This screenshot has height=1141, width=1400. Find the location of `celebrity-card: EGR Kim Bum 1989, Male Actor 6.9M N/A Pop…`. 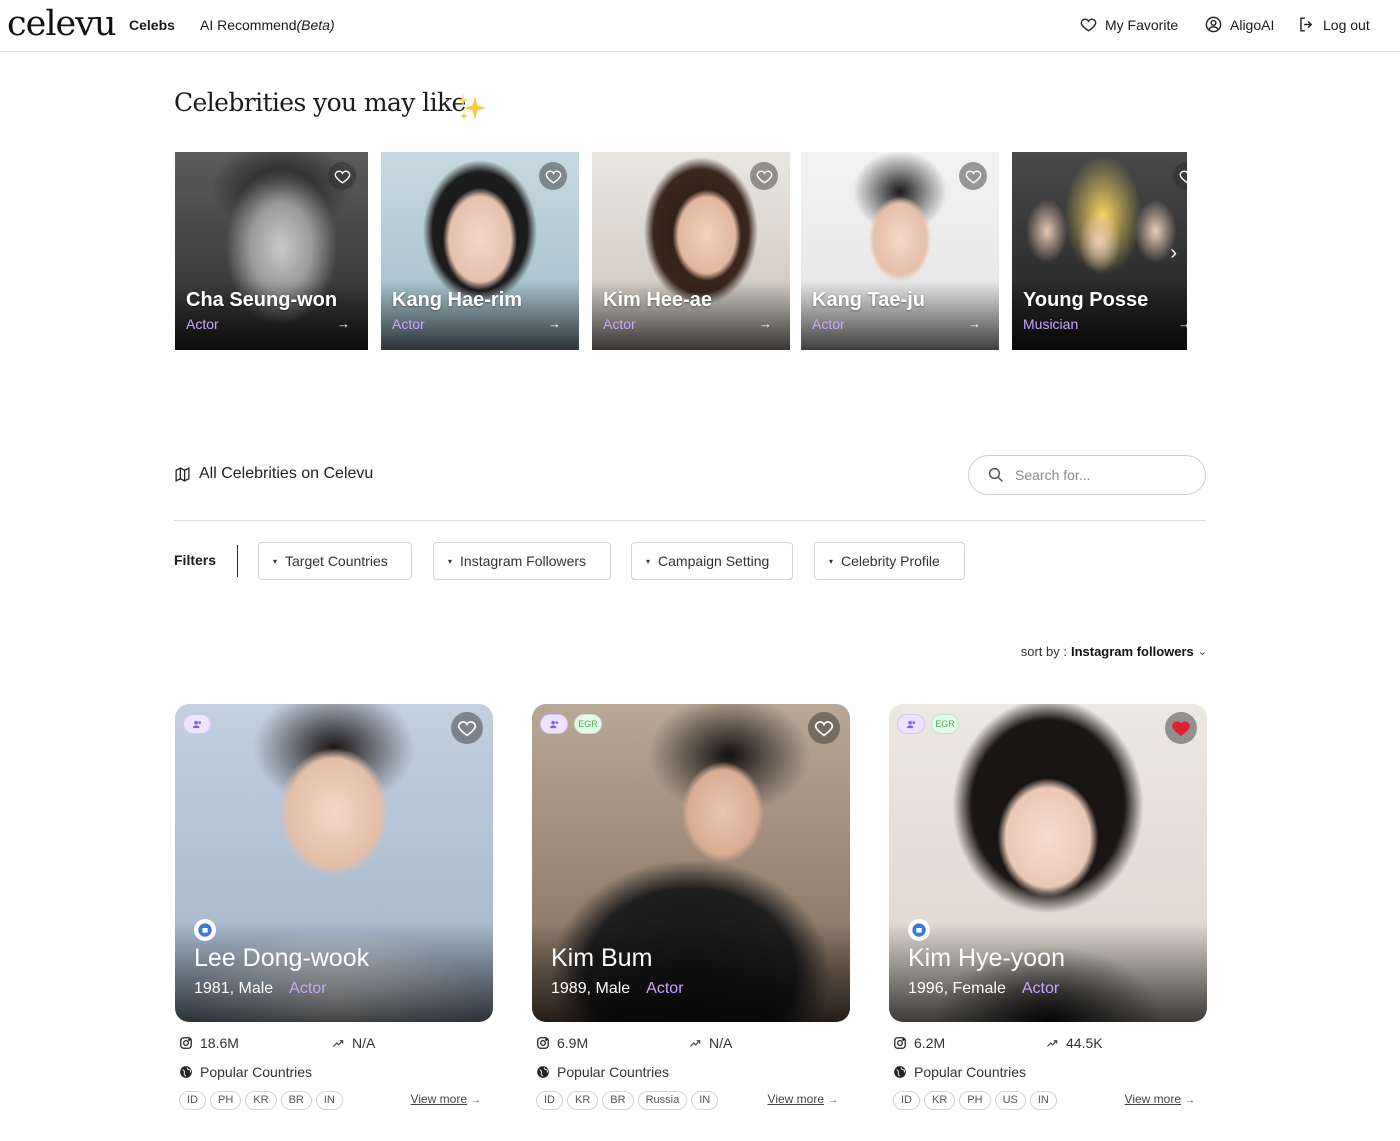

celebrity-card: EGR Kim Bum 1989, Male Actor 6.9M N/A Pop… is located at coordinates (691, 907).